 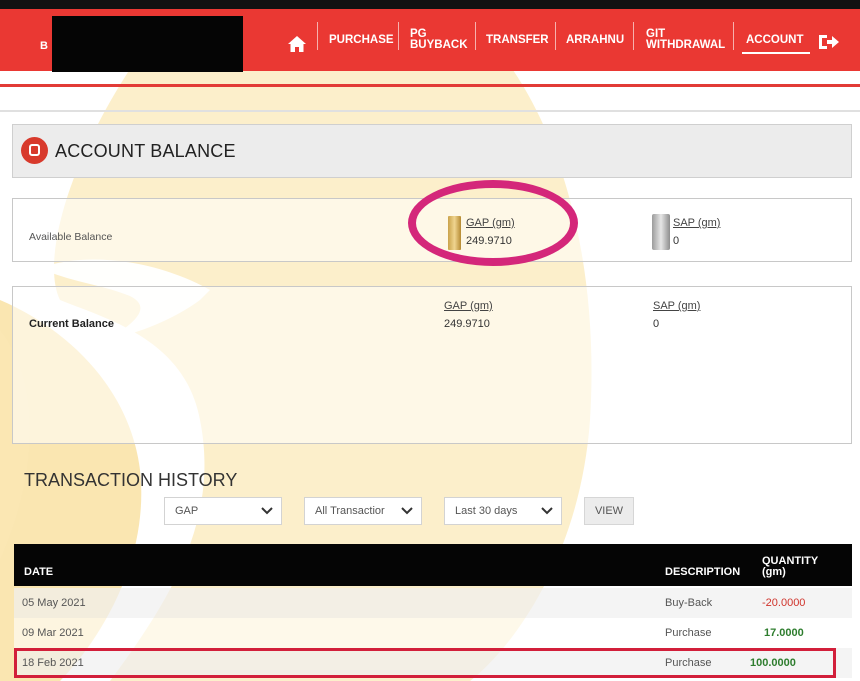 I want to click on nav-item-transfer-label: TRANSFER, so click(x=517, y=39).